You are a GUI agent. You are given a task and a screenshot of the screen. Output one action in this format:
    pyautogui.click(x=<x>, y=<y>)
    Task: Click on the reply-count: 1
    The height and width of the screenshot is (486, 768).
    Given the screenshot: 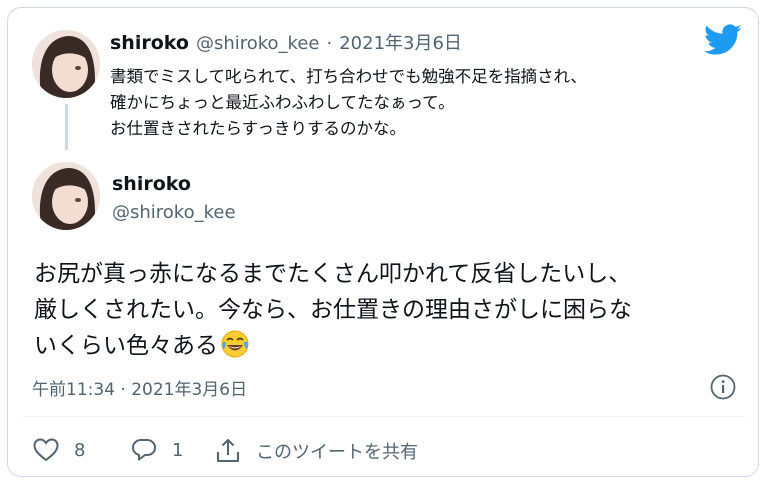 What is the action you would take?
    pyautogui.click(x=178, y=450)
    